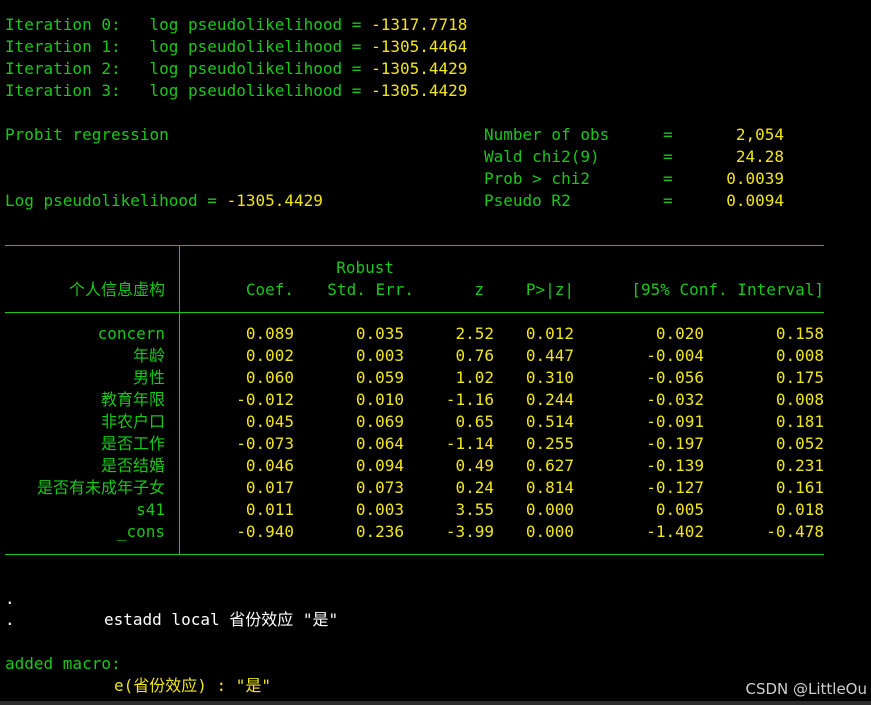  What do you see at coordinates (221, 619) in the screenshot?
I see `command-line: estadd local 省份效应 "是"` at bounding box center [221, 619].